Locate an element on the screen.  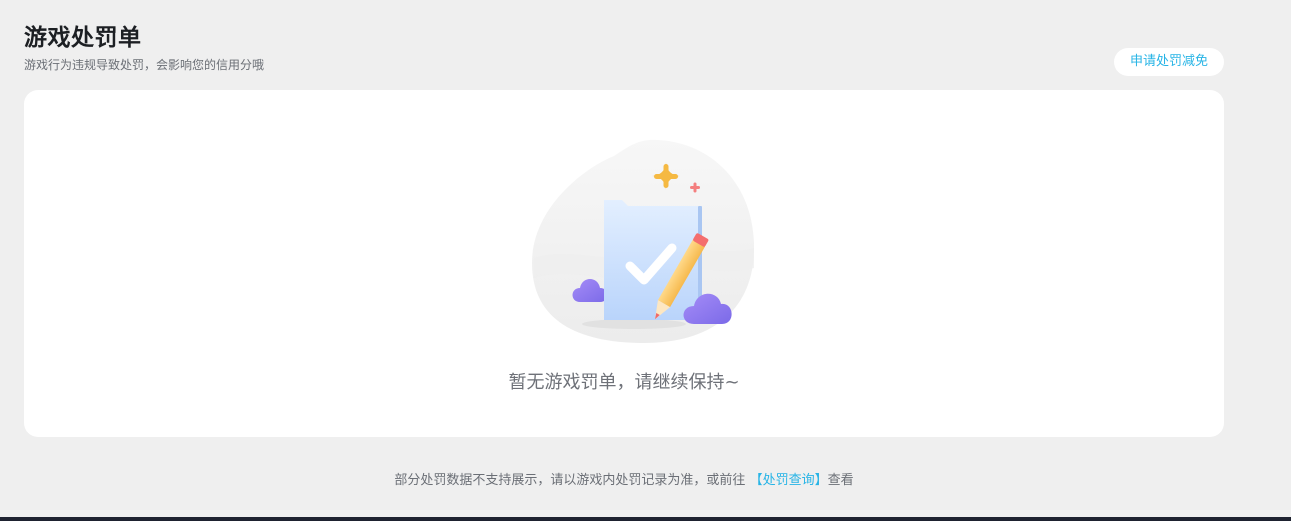
empty-state-illustration is located at coordinates (634, 245).